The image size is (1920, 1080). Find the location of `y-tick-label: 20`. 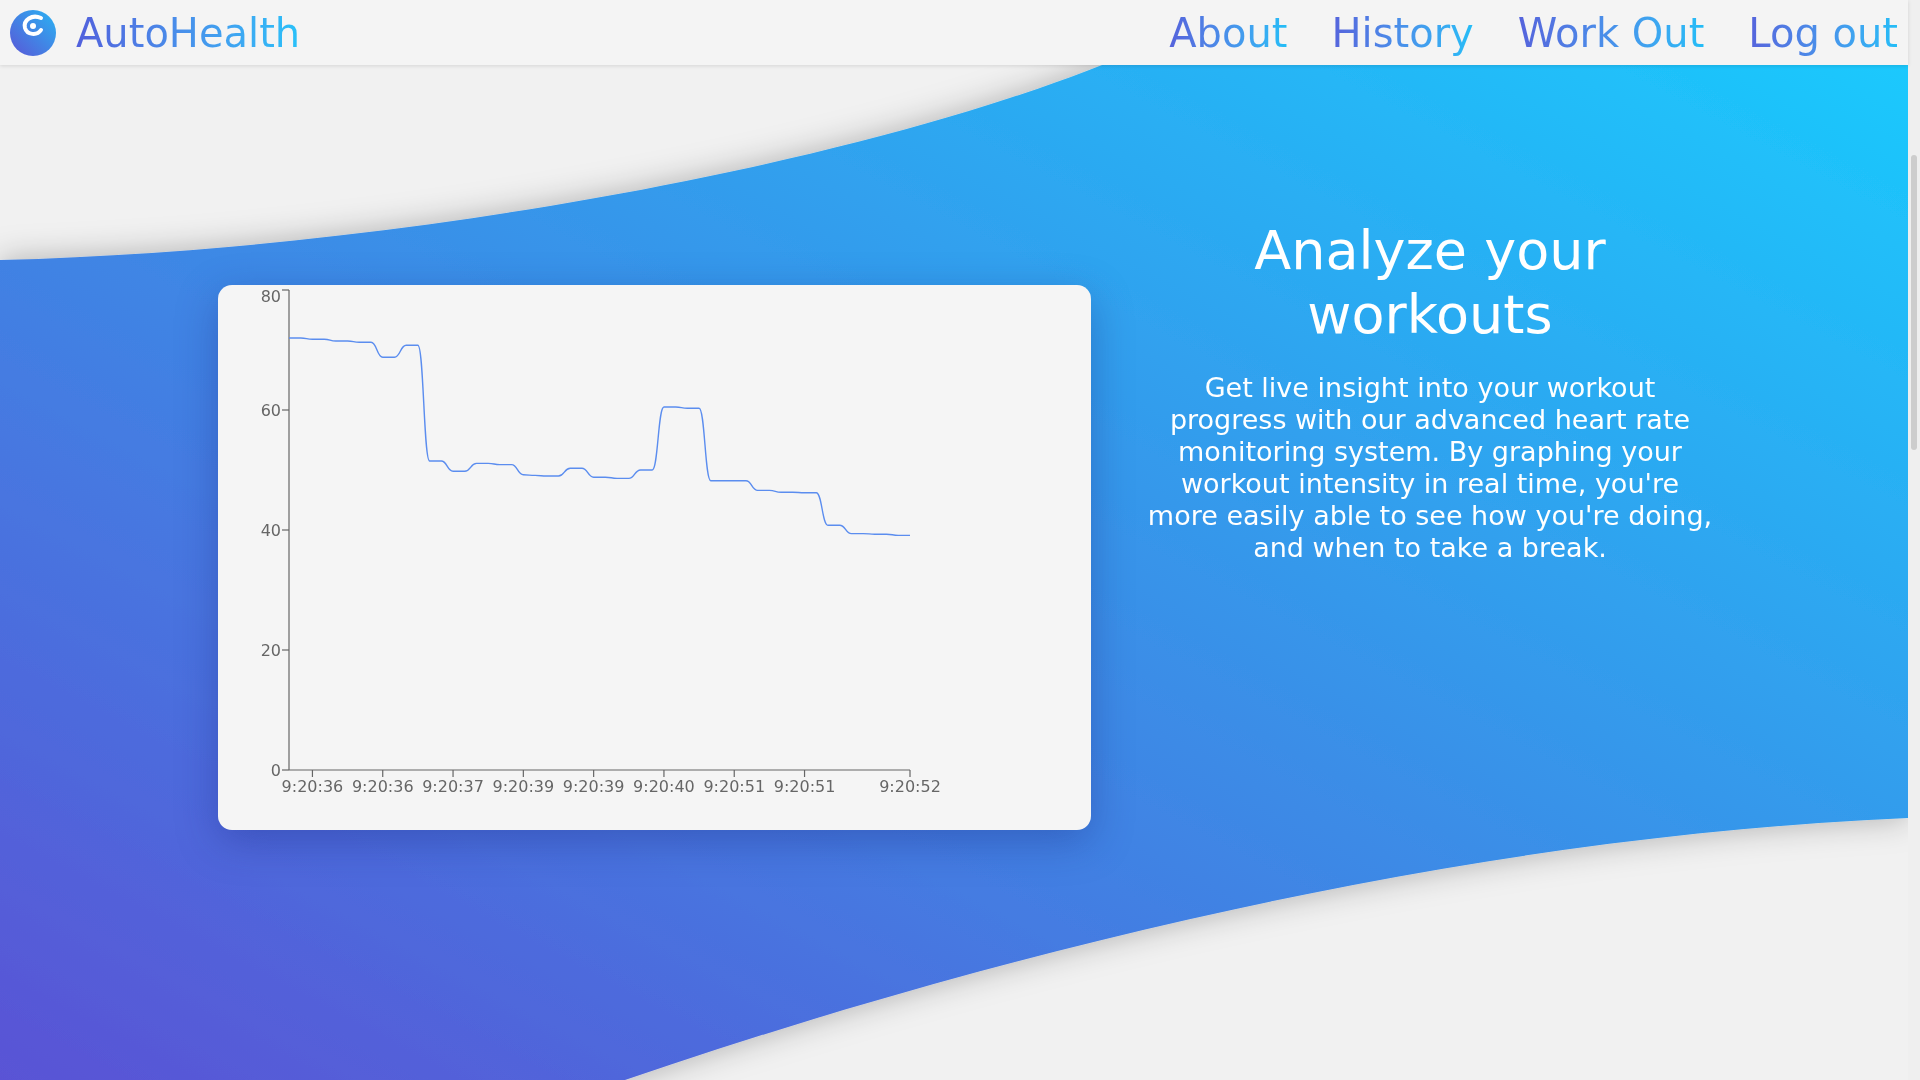

y-tick-label: 20 is located at coordinates (270, 650).